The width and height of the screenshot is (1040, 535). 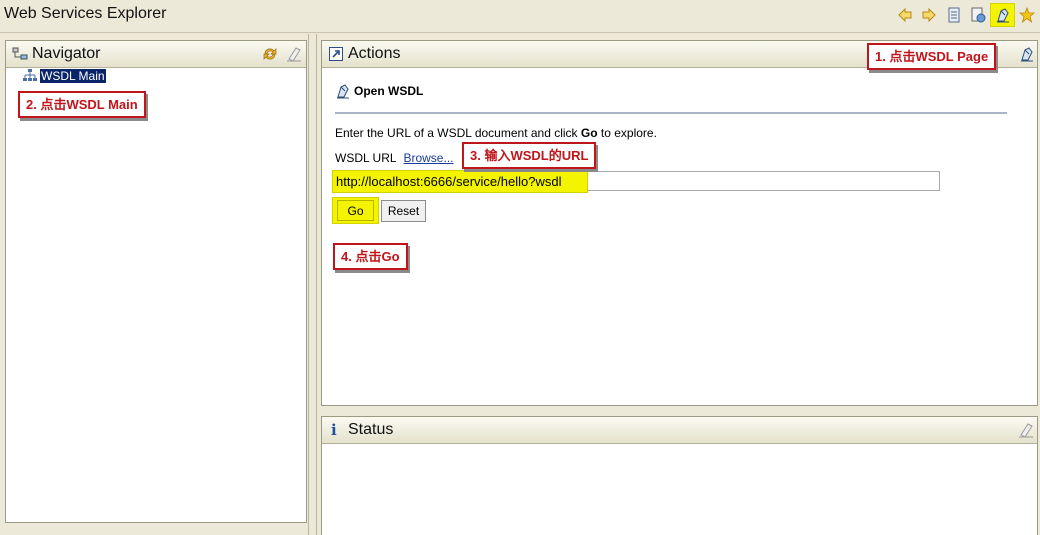 What do you see at coordinates (520, 16) in the screenshot?
I see `title-bar: Web Services Explorer` at bounding box center [520, 16].